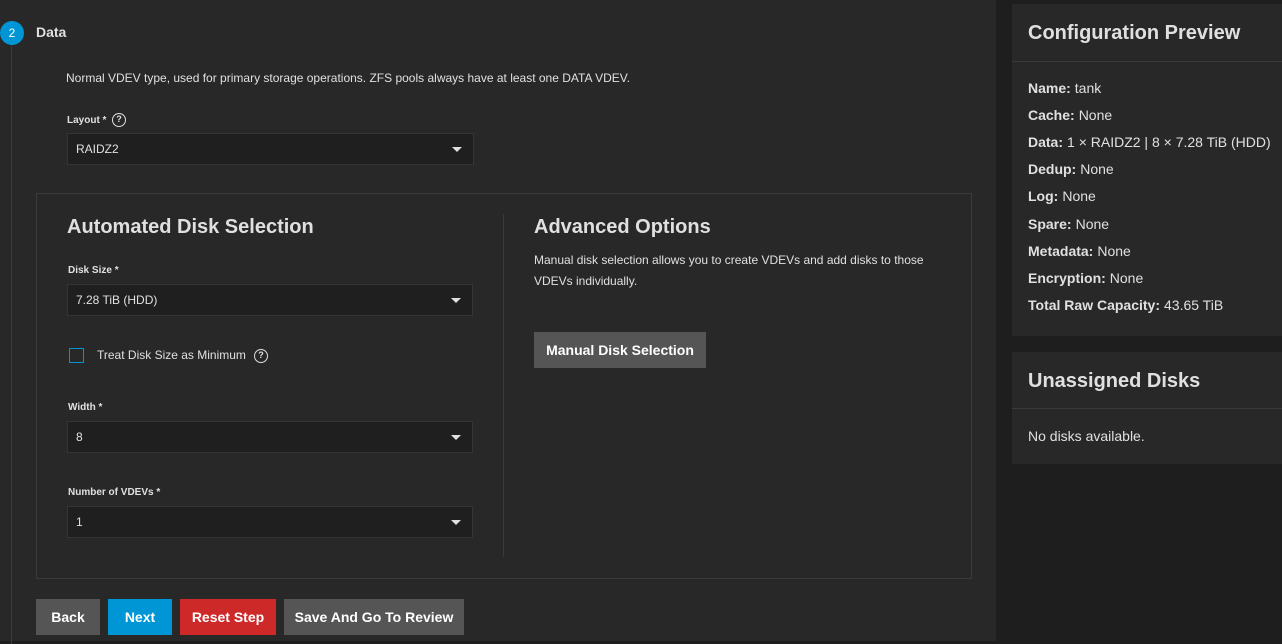 Image resolution: width=1282 pixels, height=644 pixels. What do you see at coordinates (1169, 142) in the screenshot?
I see `preview-value: 1 × RAIDZ2 | 8 × 7.28 TiB (HDD)` at bounding box center [1169, 142].